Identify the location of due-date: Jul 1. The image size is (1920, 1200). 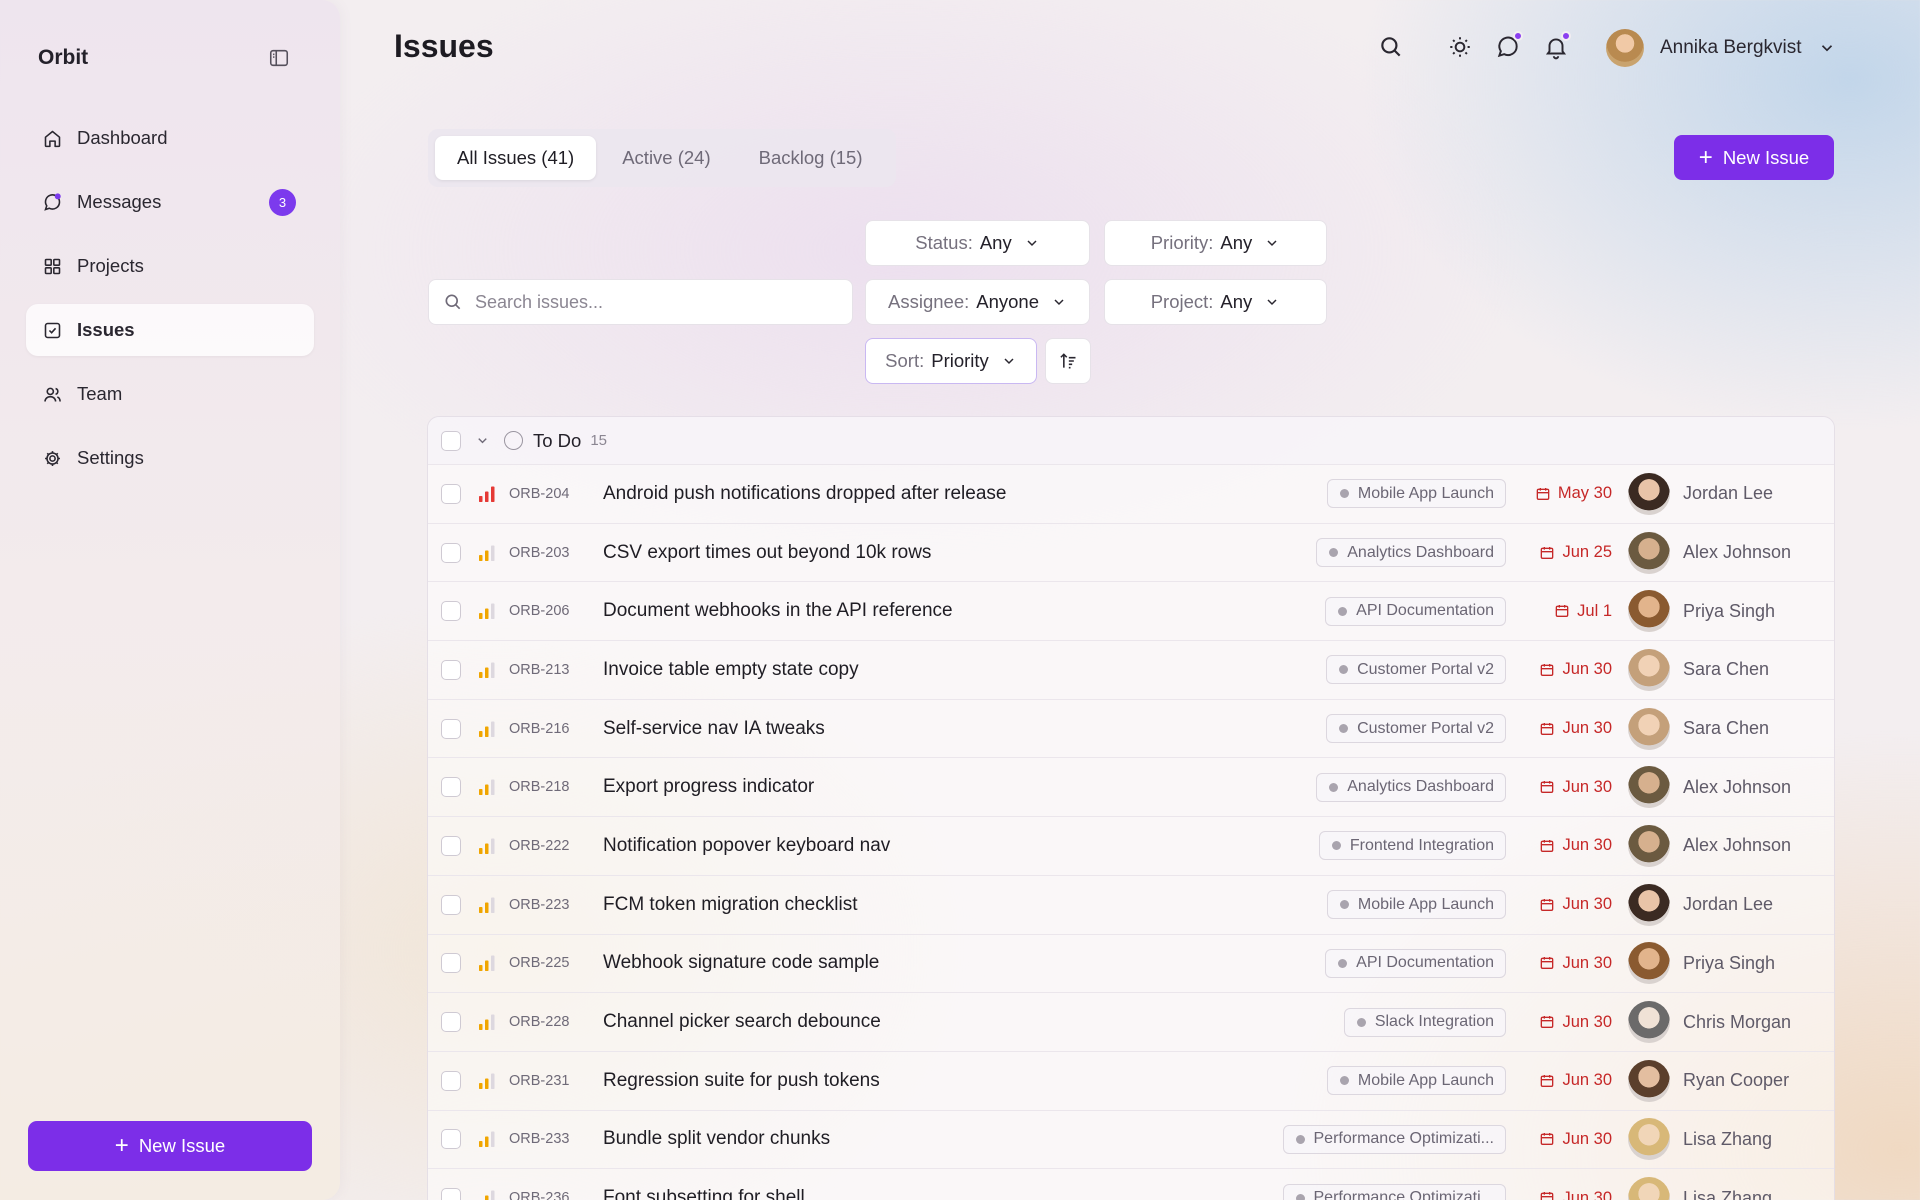
(1583, 611).